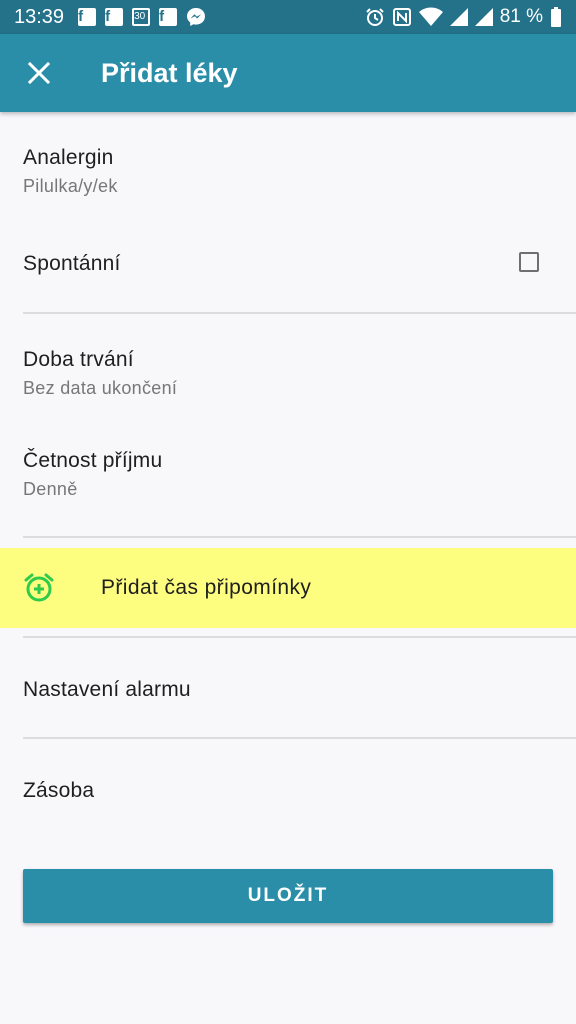 This screenshot has height=1024, width=576. I want to click on medication-item: Analergin Pilulka/y/ek, so click(288, 171).